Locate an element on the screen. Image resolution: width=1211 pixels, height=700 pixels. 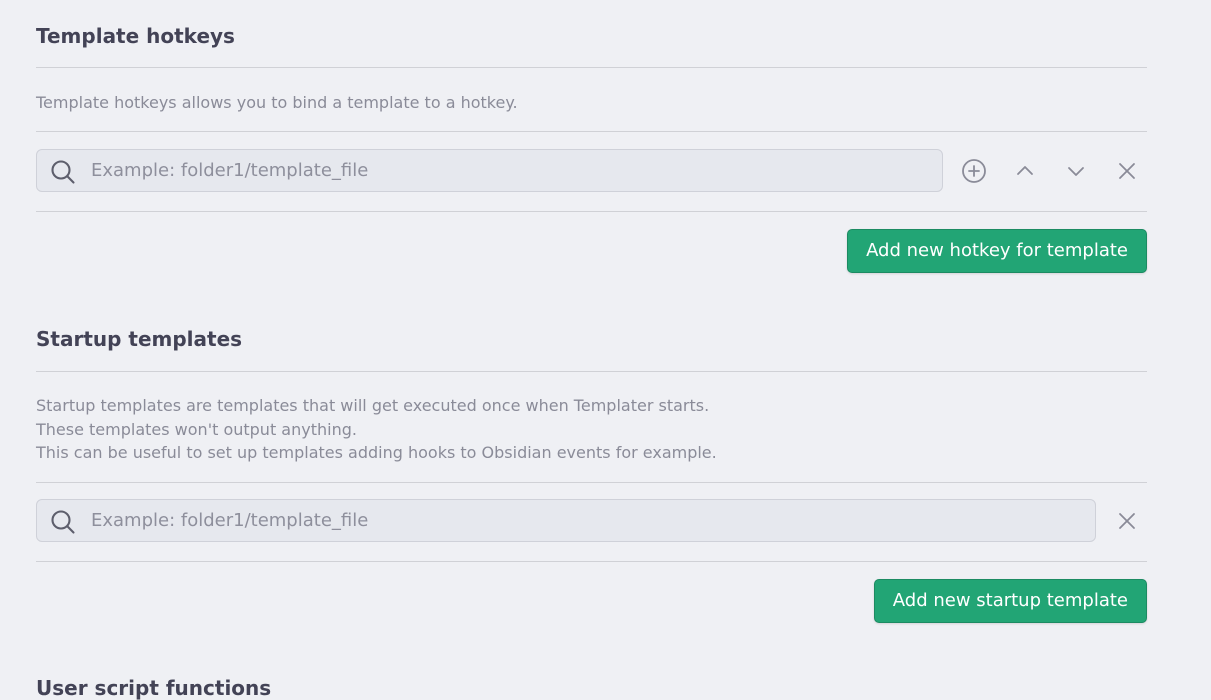
hotkey-template-search-input is located at coordinates (511, 170).